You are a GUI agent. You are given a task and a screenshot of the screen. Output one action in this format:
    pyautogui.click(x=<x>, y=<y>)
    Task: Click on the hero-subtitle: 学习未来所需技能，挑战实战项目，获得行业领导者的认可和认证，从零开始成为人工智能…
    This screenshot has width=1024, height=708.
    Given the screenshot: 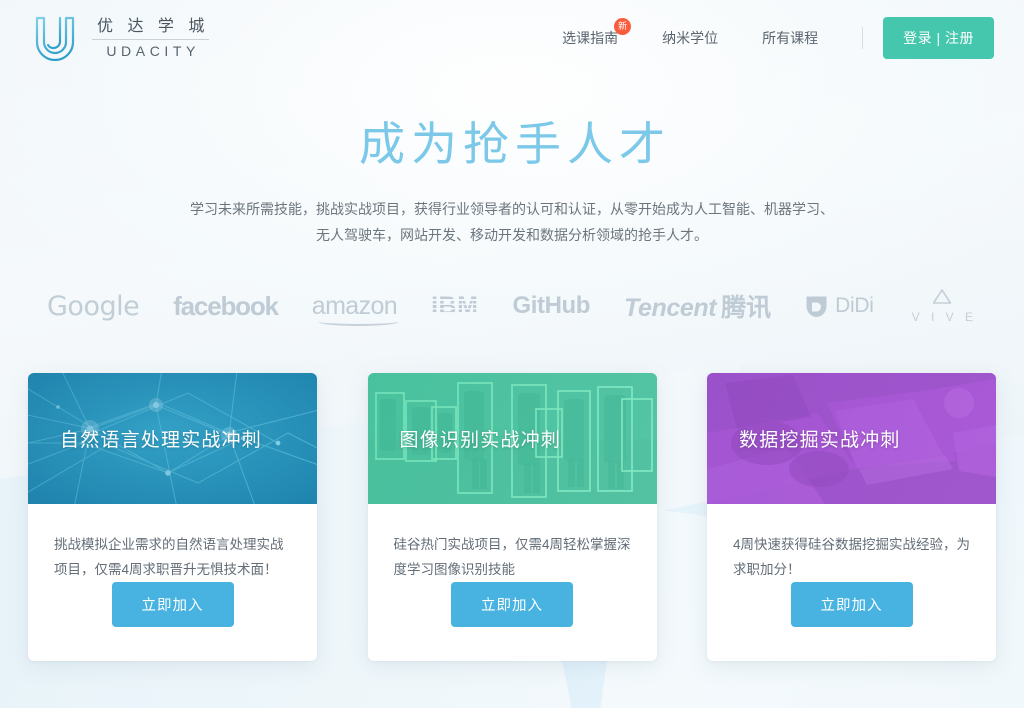 What is the action you would take?
    pyautogui.click(x=512, y=222)
    